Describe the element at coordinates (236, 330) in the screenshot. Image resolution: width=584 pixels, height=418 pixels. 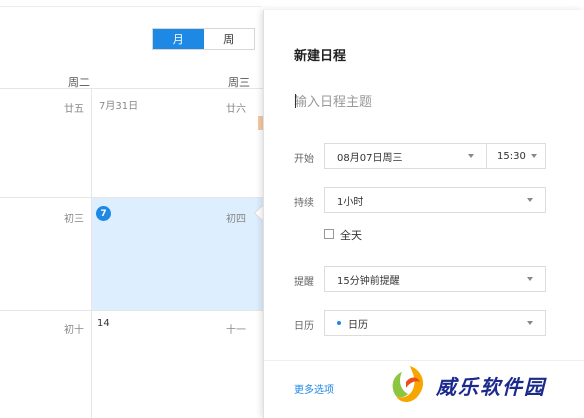
I see `lunar-date: 十一` at that location.